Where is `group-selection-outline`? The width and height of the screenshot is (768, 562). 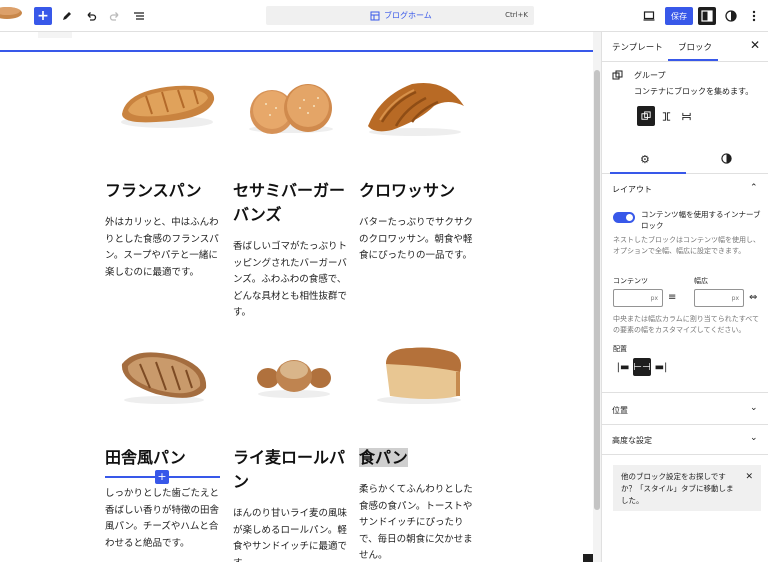 group-selection-outline is located at coordinates (296, 51).